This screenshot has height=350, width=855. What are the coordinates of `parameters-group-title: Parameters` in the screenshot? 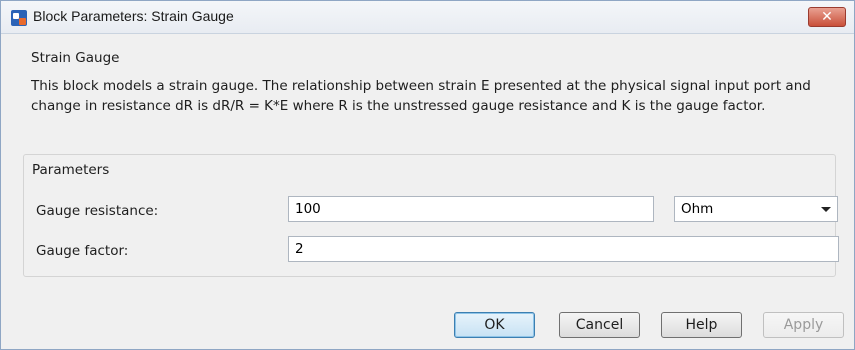 It's located at (71, 170).